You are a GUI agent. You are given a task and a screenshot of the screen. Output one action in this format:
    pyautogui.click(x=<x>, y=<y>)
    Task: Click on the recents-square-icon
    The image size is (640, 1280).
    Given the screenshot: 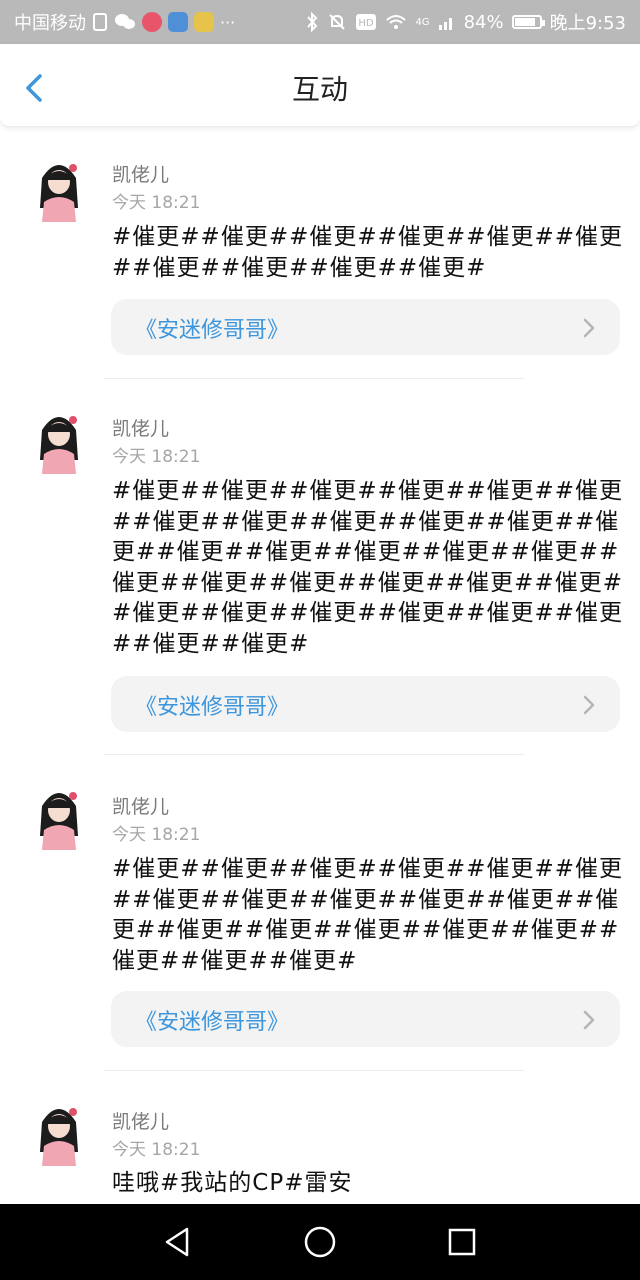 What is the action you would take?
    pyautogui.click(x=462, y=1242)
    